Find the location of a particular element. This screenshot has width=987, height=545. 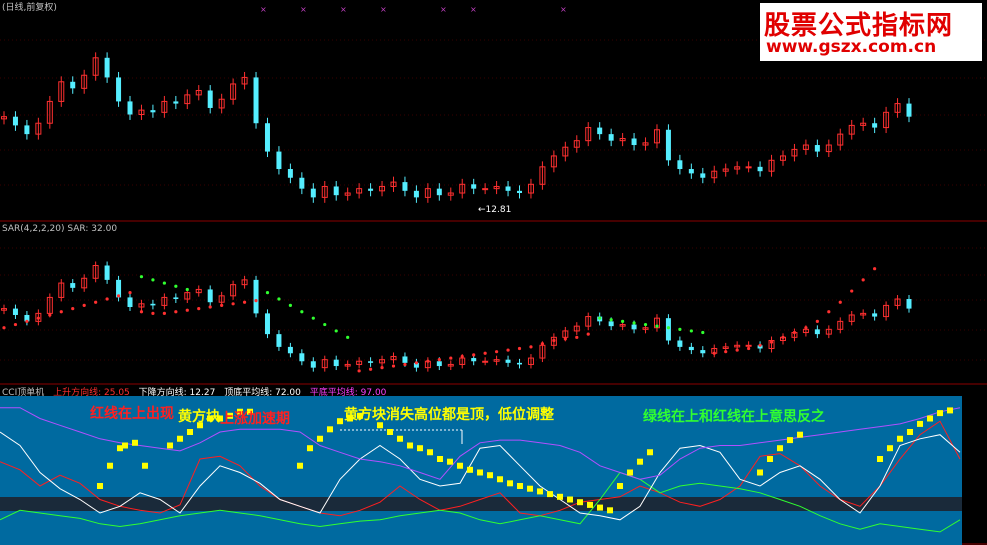

annotation-red-line: 红线在上出现 is located at coordinates (132, 414).